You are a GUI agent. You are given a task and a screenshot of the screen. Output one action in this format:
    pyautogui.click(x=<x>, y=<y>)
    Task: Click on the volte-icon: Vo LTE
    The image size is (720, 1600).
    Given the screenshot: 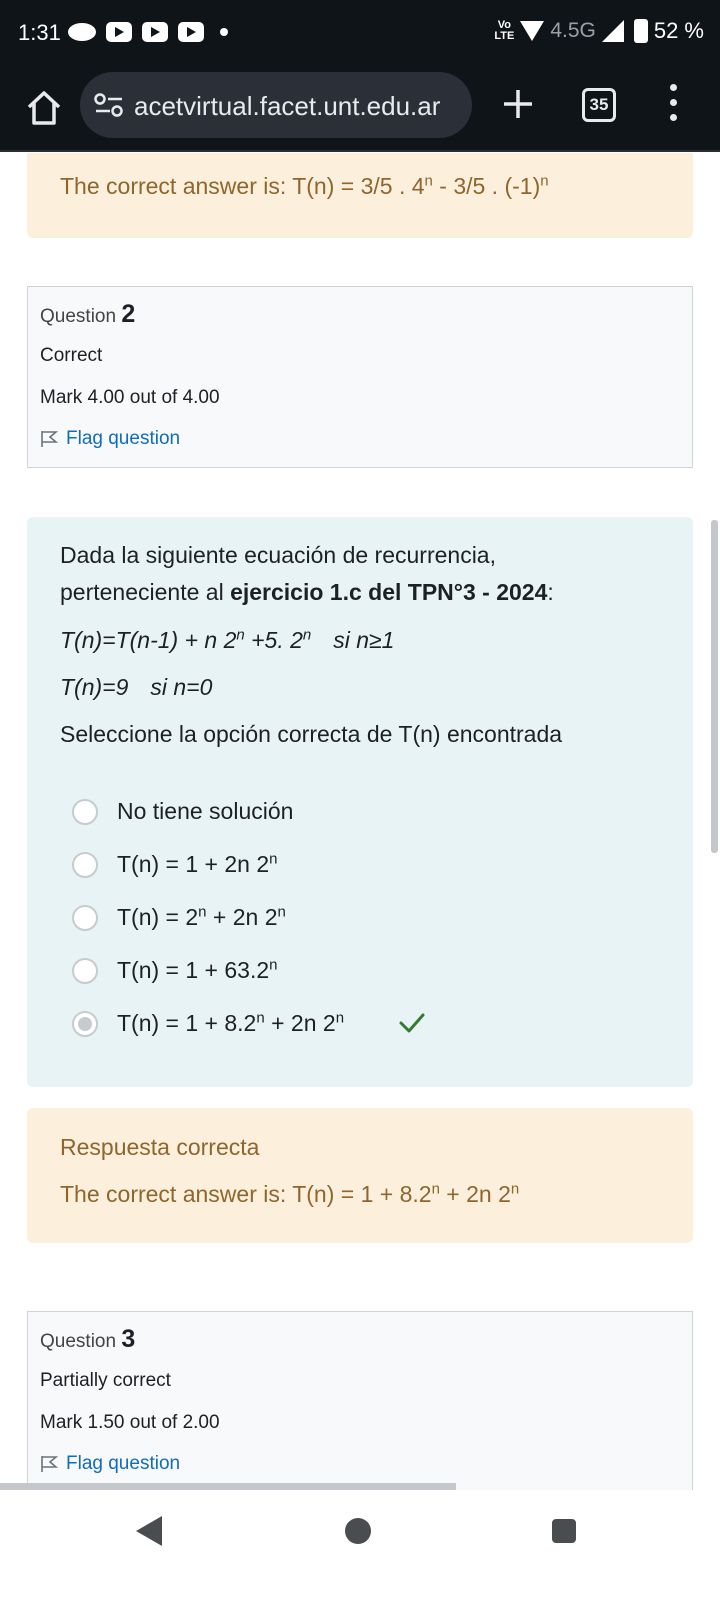 What is the action you would take?
    pyautogui.click(x=504, y=31)
    